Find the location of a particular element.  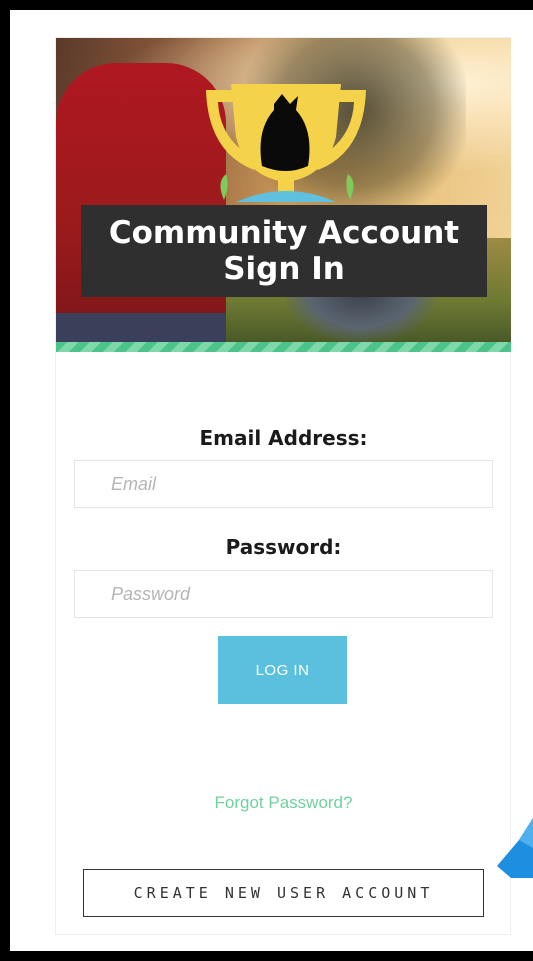

password-input is located at coordinates (283, 594).